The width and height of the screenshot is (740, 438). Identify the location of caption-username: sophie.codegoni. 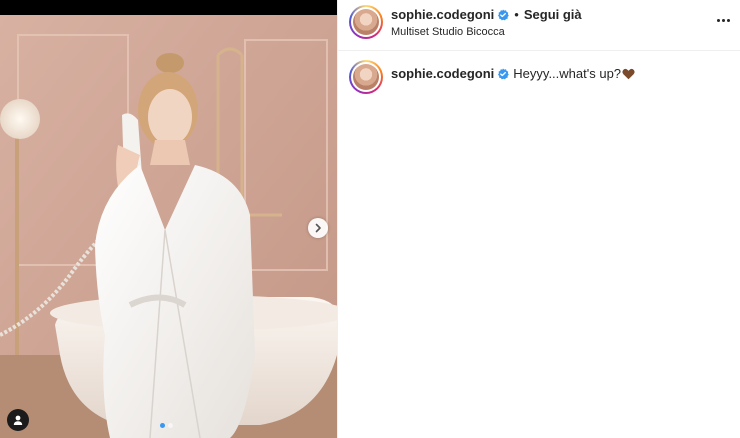
(442, 73).